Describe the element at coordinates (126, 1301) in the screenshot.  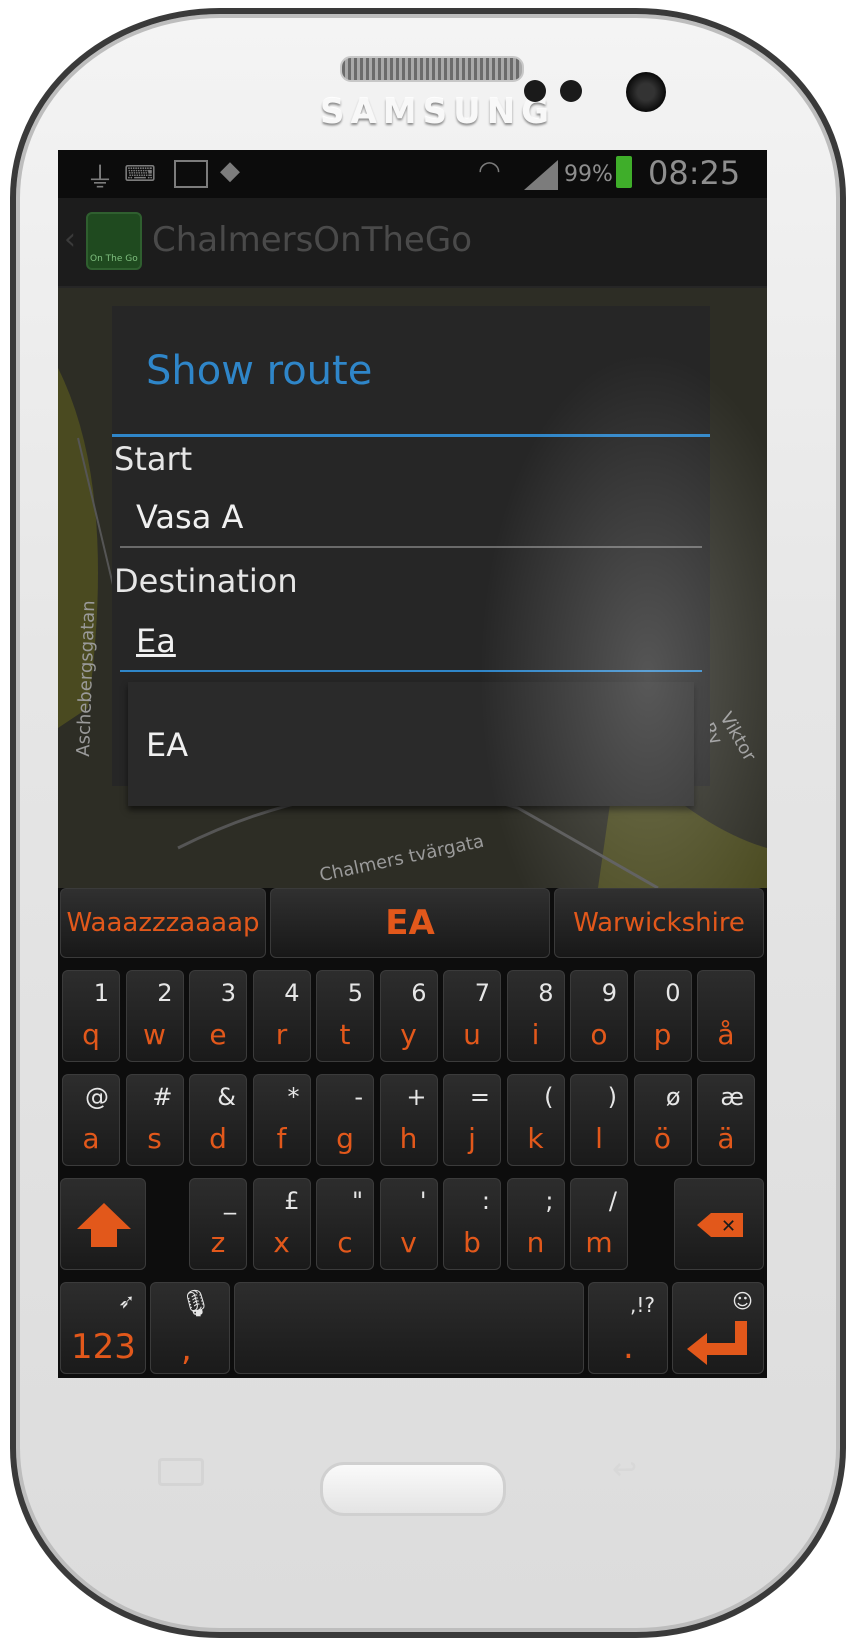
I see `swiftkey-logo-icon: ➶` at that location.